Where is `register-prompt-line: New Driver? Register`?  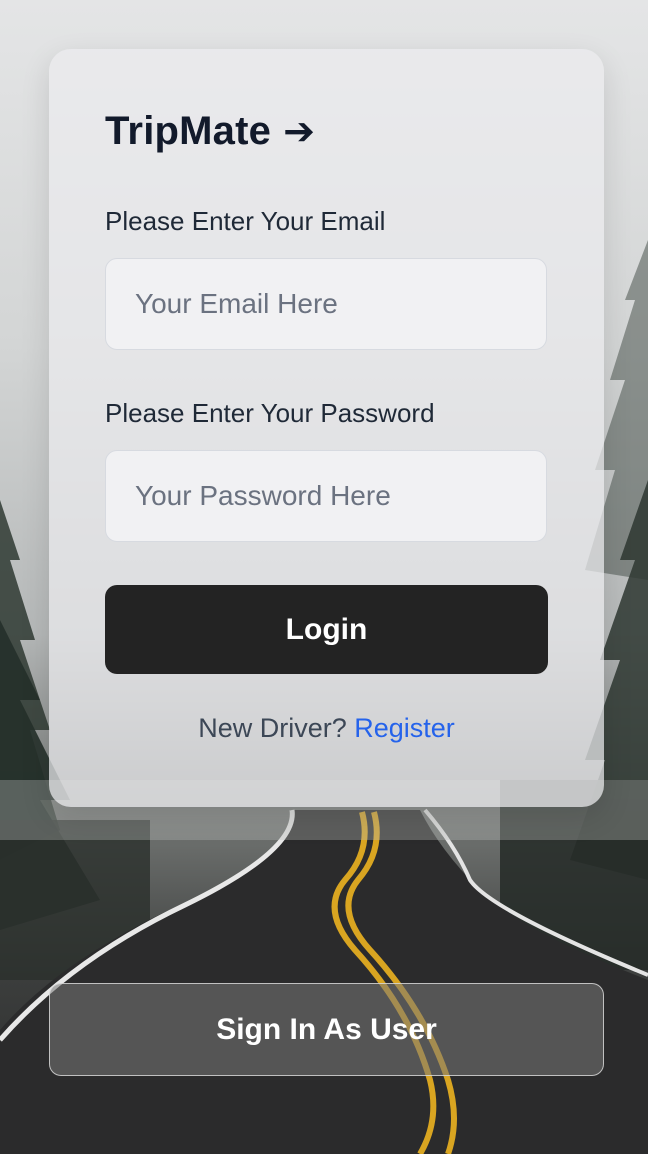 register-prompt-line: New Driver? Register is located at coordinates (326, 728).